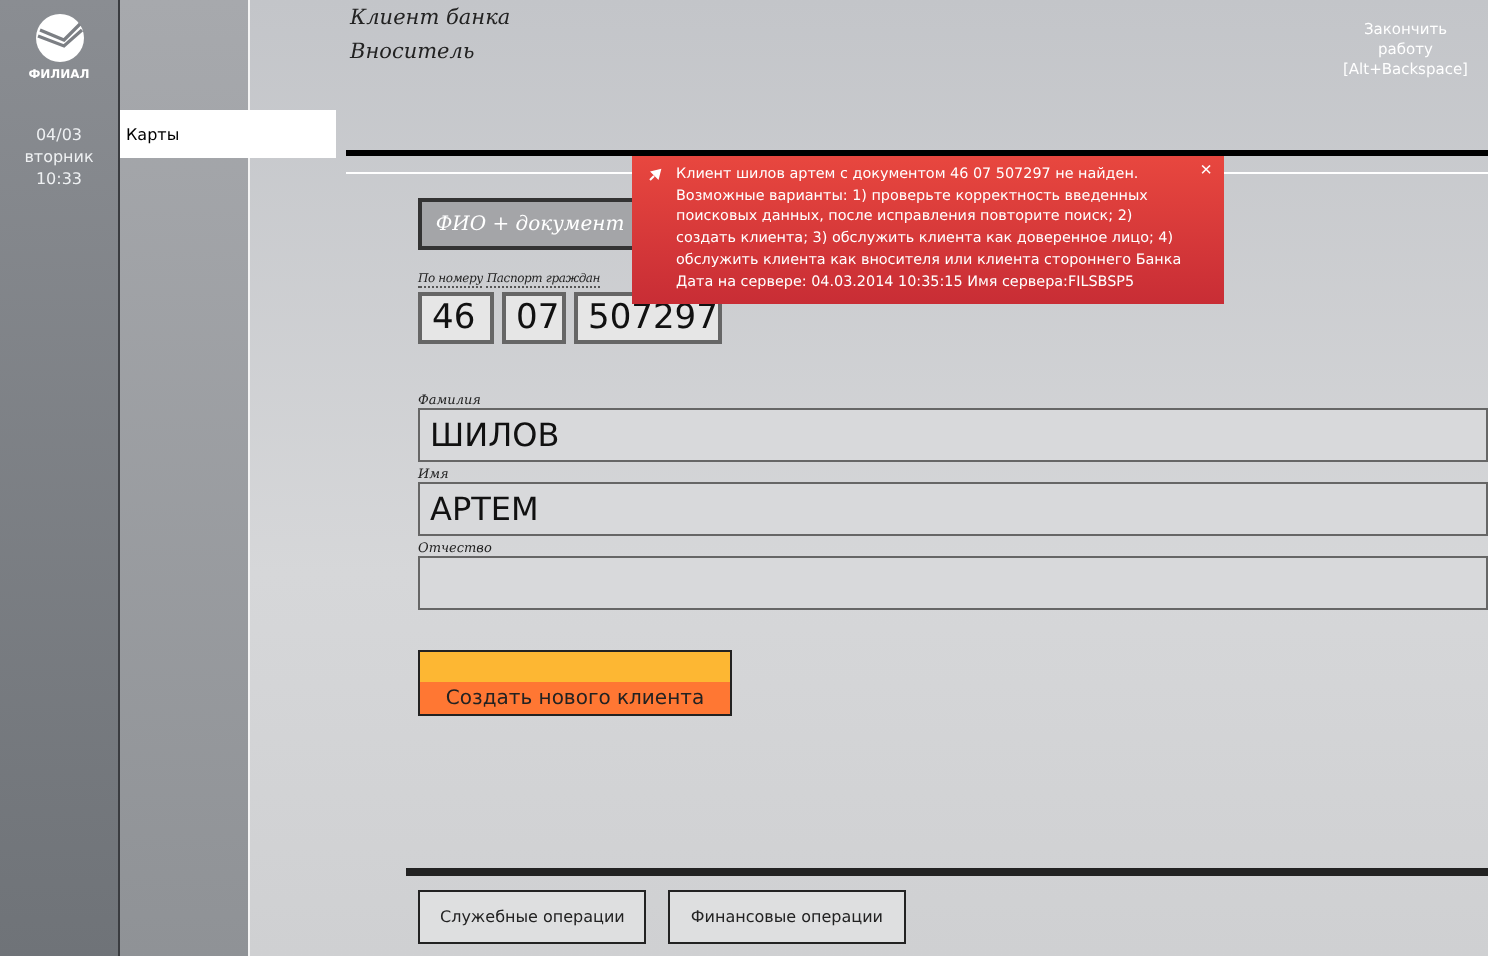 The image size is (1488, 956). What do you see at coordinates (1206, 172) in the screenshot?
I see `close-button: ×` at bounding box center [1206, 172].